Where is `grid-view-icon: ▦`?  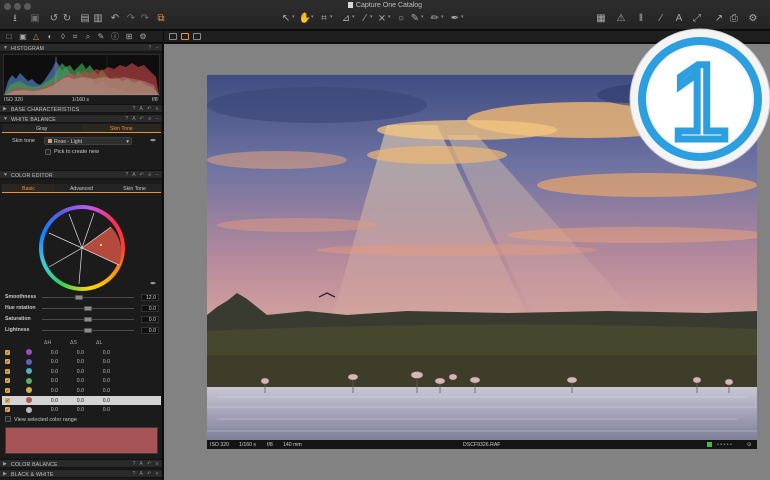 grid-view-icon: ▦ is located at coordinates (601, 18).